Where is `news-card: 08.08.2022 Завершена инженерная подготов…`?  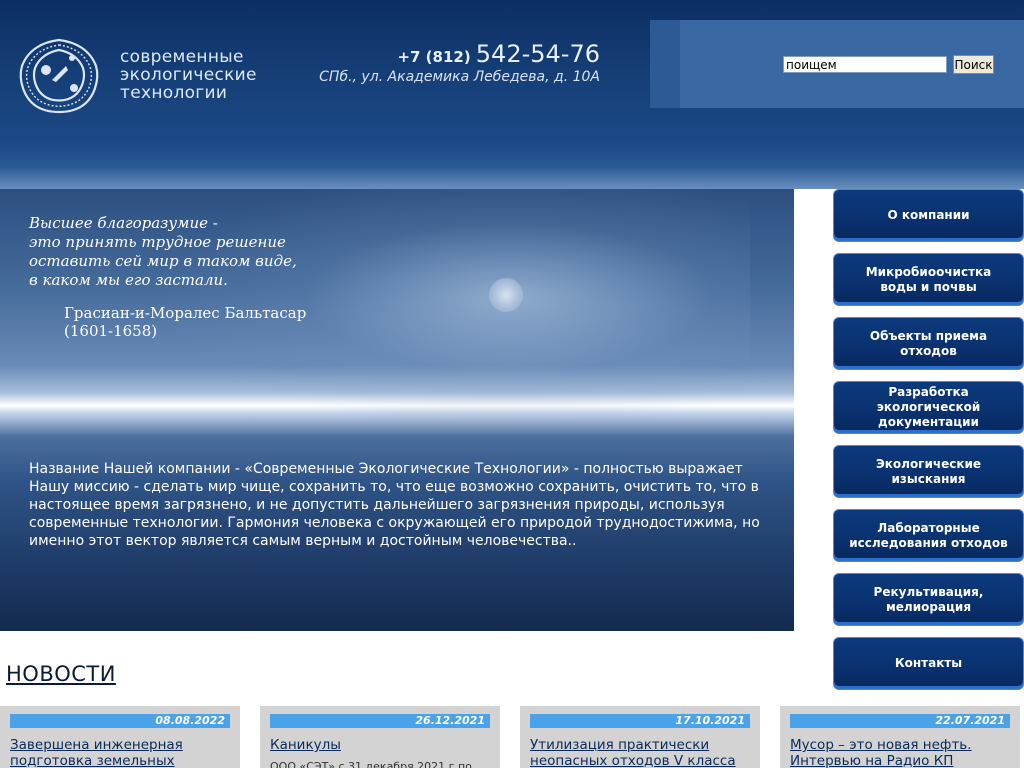
news-card: 08.08.2022 Завершена инженерная подготов… is located at coordinates (120, 737).